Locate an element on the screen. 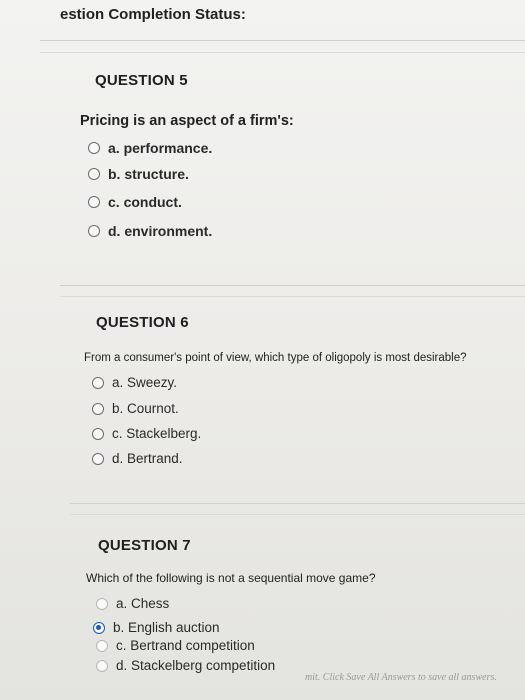 The width and height of the screenshot is (525, 700). question-title: QUESTION 5 is located at coordinates (141, 80).